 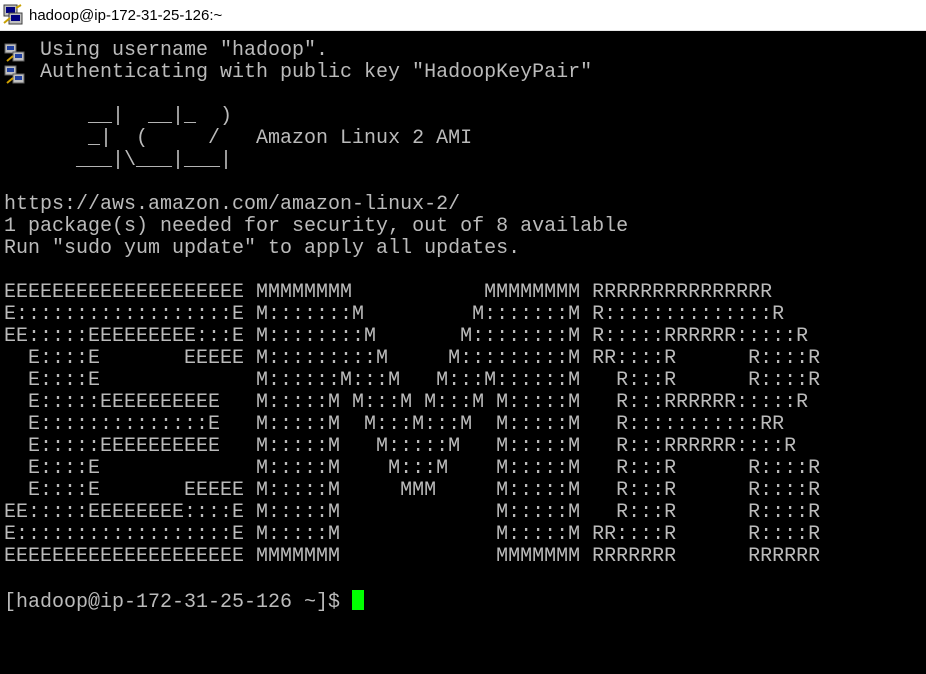 I want to click on putty-terminal-icon, so click(x=13, y=15).